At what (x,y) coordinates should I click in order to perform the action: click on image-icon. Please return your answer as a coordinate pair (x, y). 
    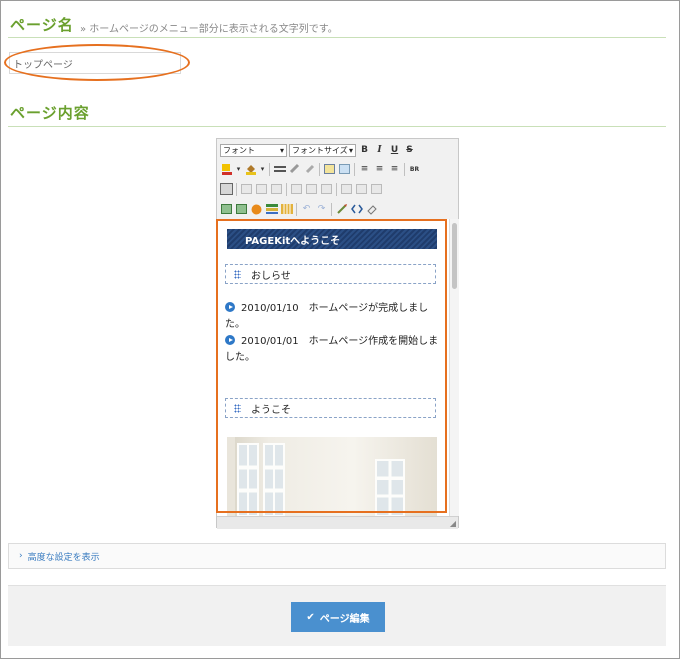
    Looking at the image, I should click on (226, 209).